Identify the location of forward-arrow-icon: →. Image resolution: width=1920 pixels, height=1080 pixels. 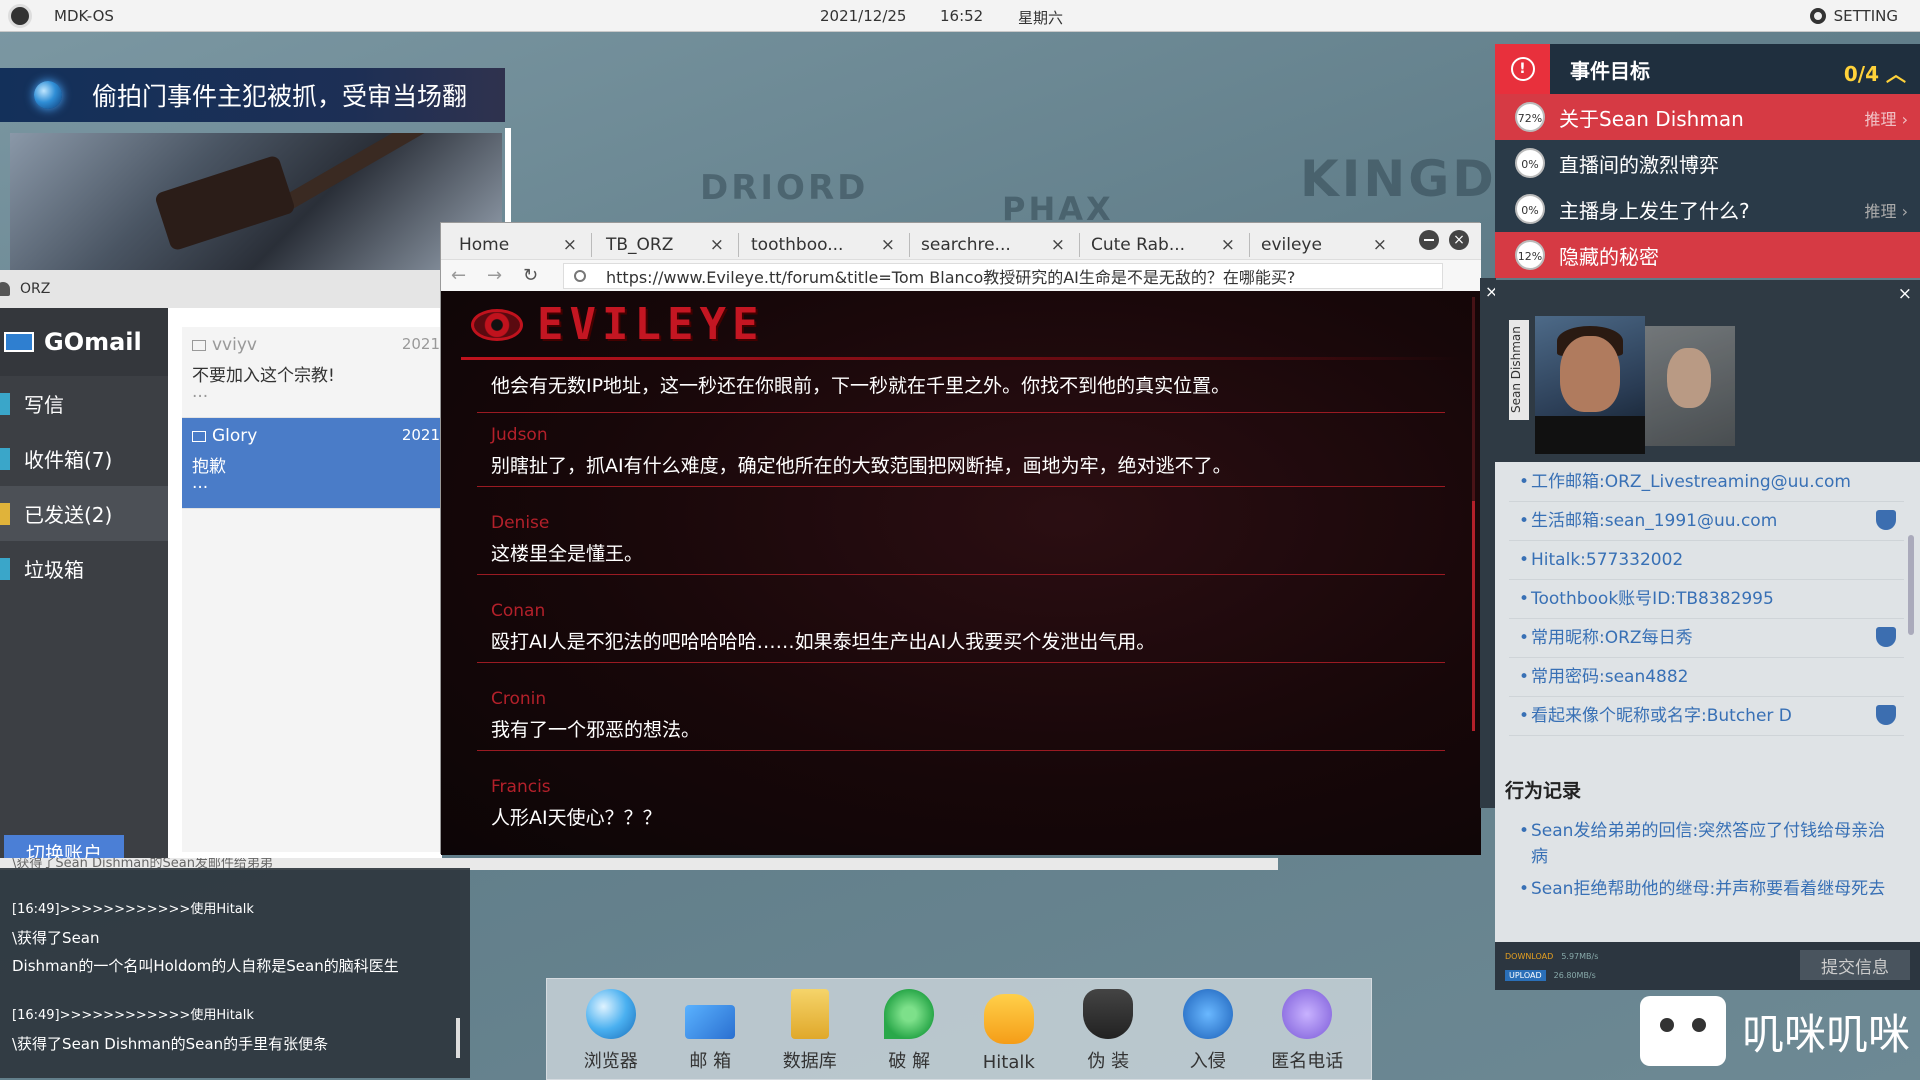
(494, 275).